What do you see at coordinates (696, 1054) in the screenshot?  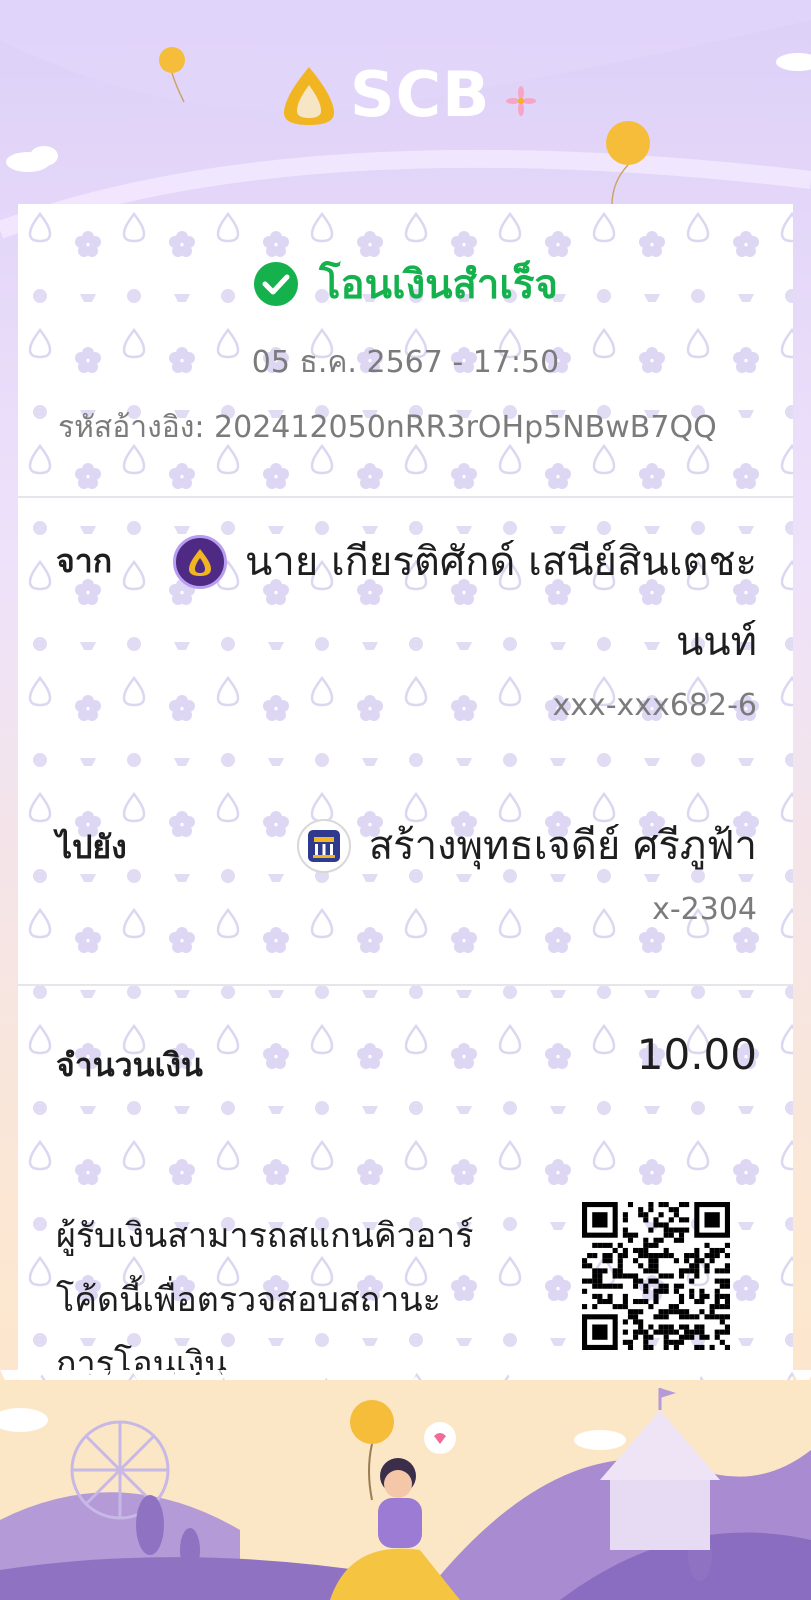 I see `amount-value: 10.00` at bounding box center [696, 1054].